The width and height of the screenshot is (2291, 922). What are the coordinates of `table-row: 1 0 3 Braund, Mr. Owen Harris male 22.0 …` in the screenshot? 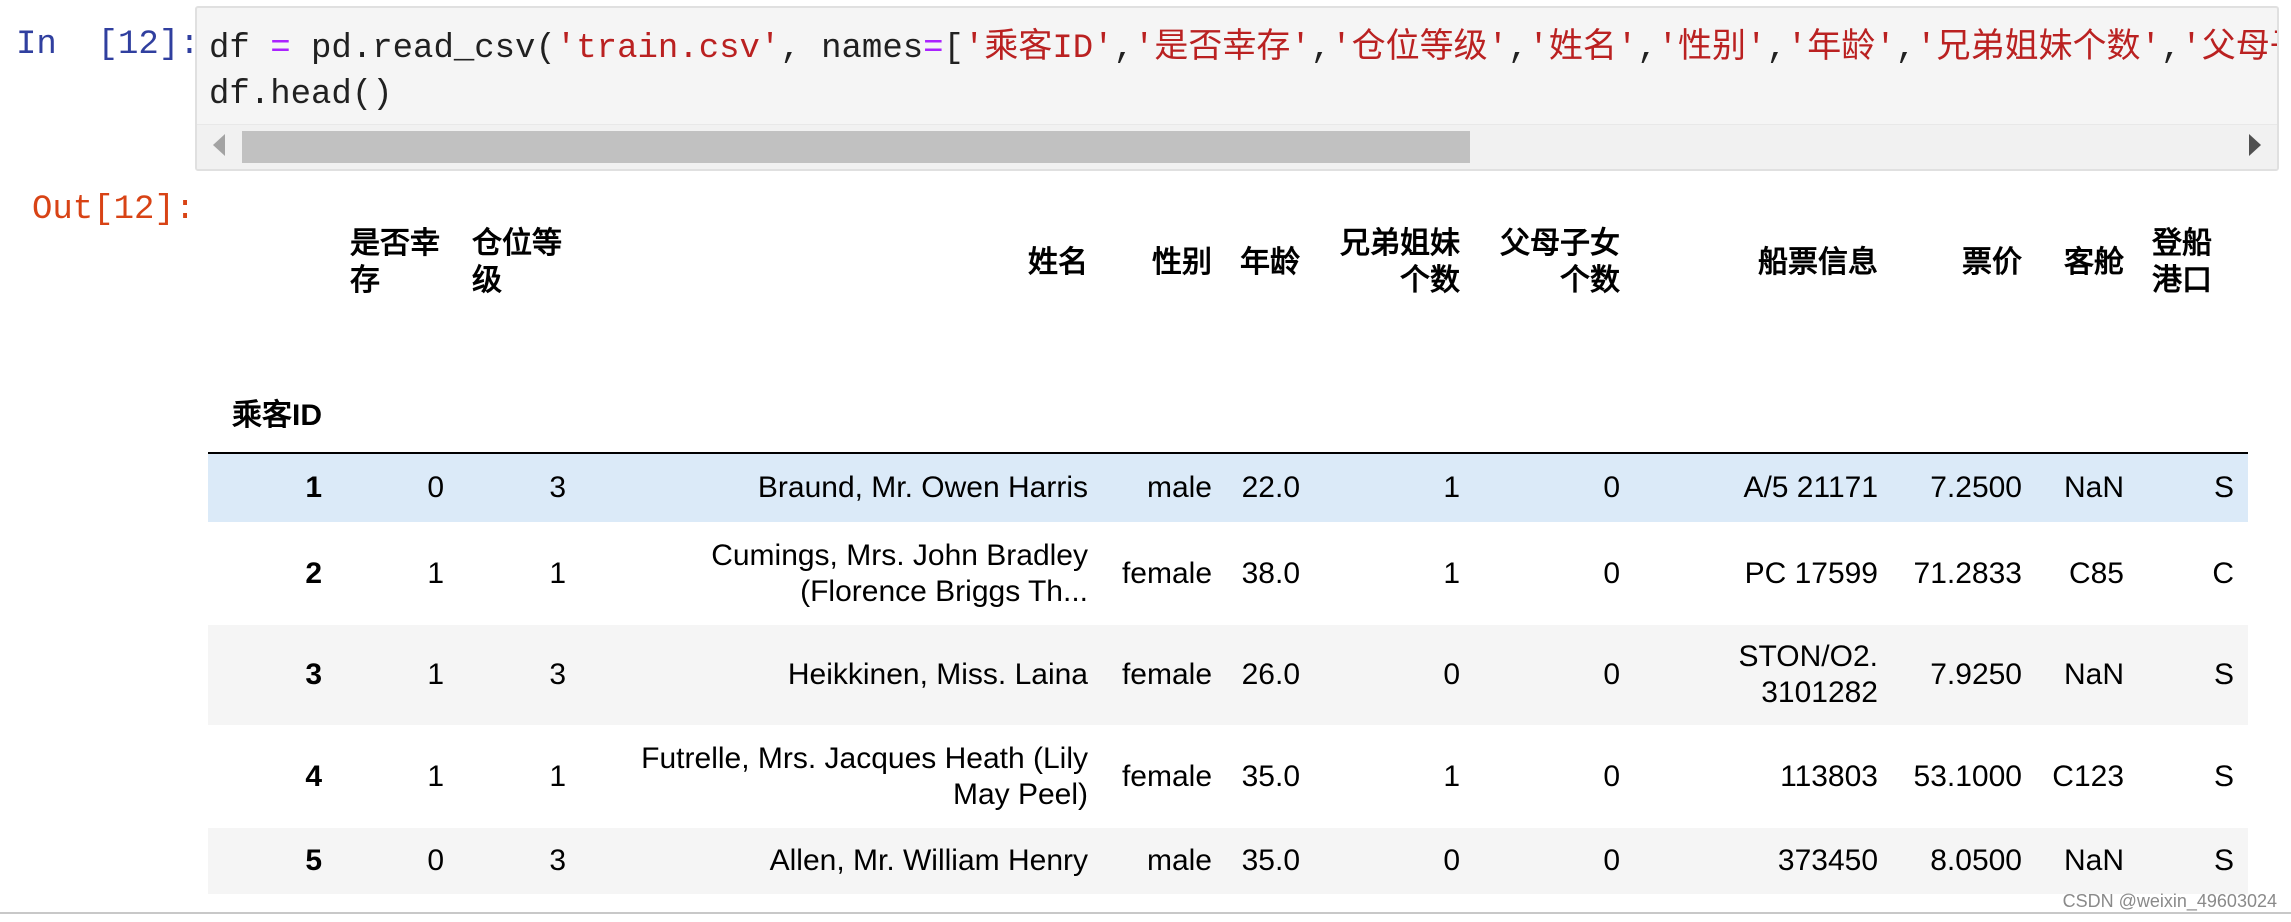 It's located at (1228, 487).